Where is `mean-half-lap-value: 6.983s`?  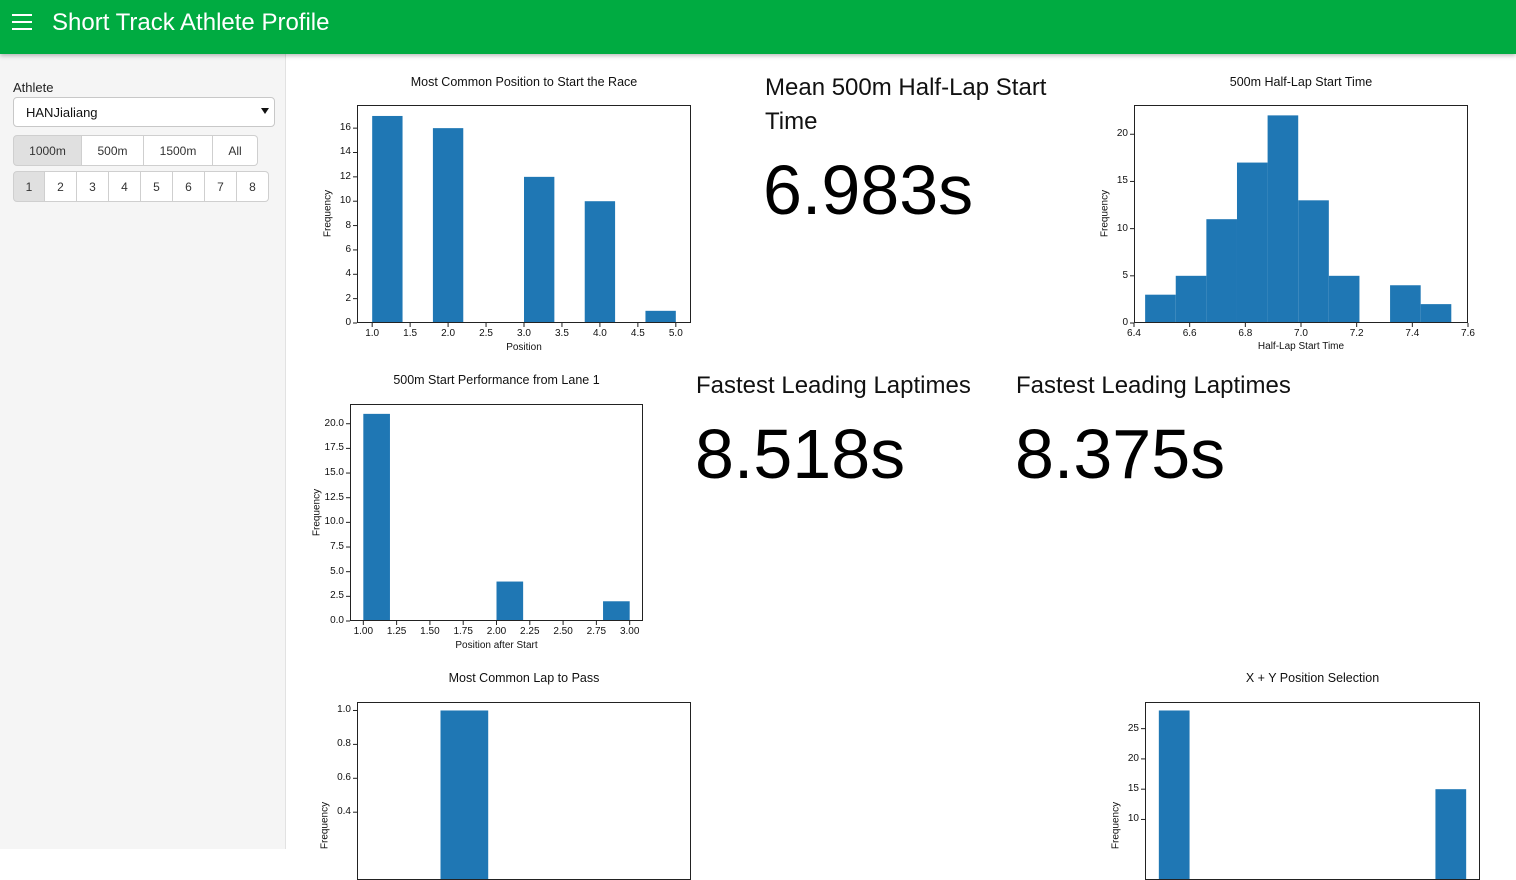
mean-half-lap-value: 6.983s is located at coordinates (868, 190).